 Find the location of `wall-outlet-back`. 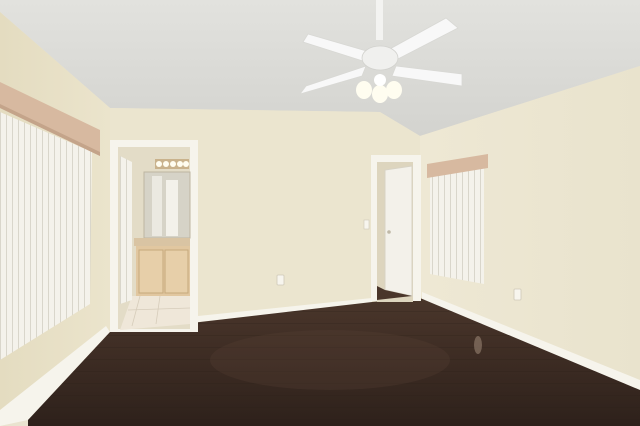

wall-outlet-back is located at coordinates (280, 280).